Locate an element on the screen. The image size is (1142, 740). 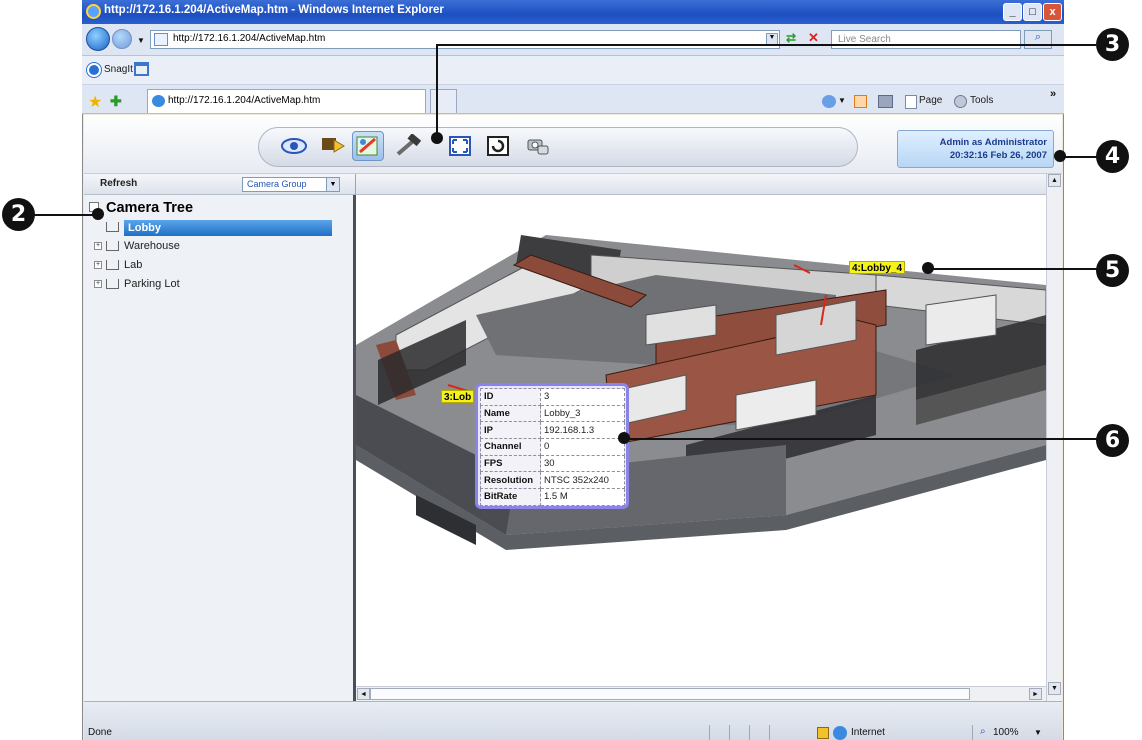
zoom-icon: ⌕ is located at coordinates (983, 731).